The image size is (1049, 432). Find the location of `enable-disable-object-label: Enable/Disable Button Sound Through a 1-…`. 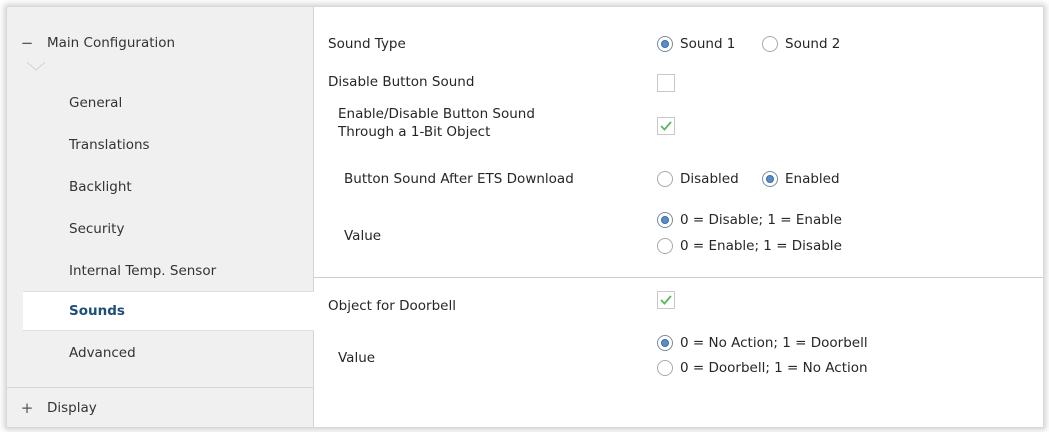

enable-disable-object-label: Enable/Disable Button Sound Through a 1-… is located at coordinates (436, 123).